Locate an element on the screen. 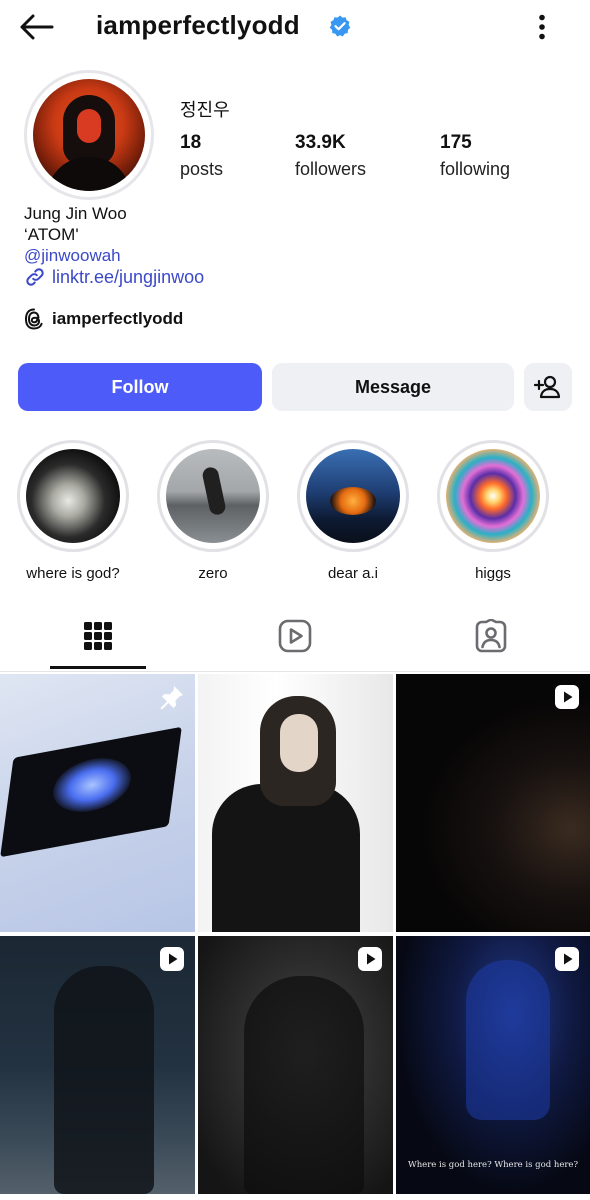 This screenshot has width=590, height=1200. avatar is located at coordinates (89, 135).